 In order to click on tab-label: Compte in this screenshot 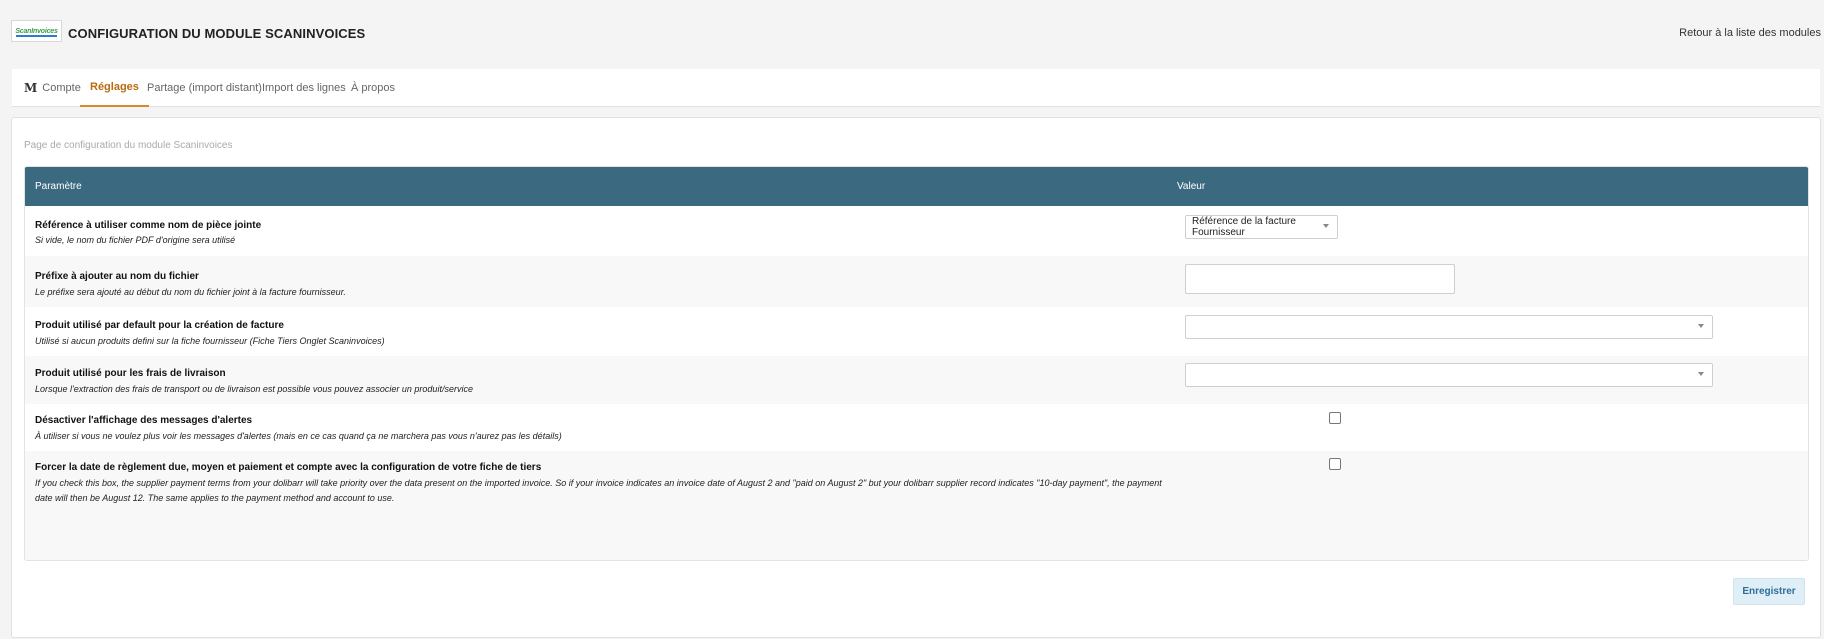, I will do `click(61, 88)`.